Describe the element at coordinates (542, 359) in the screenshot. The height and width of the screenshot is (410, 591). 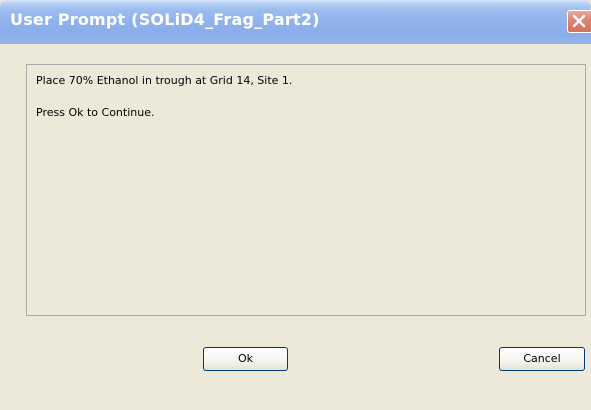
I see `cancel-button: Cancel` at that location.